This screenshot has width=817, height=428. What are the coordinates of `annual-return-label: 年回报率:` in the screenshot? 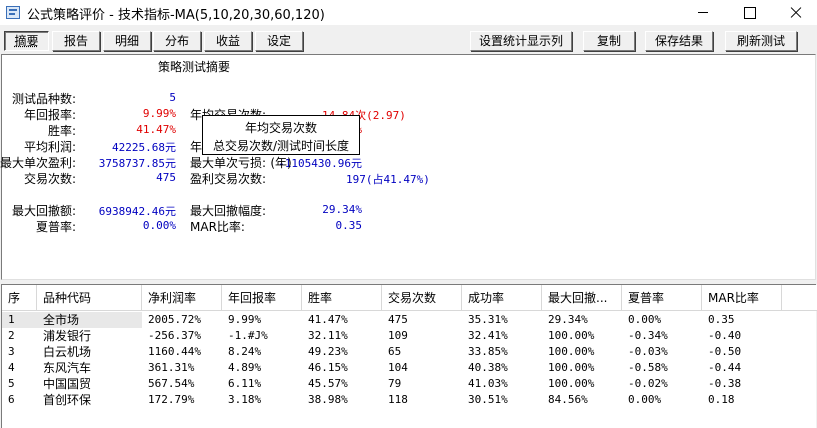 It's located at (49, 115).